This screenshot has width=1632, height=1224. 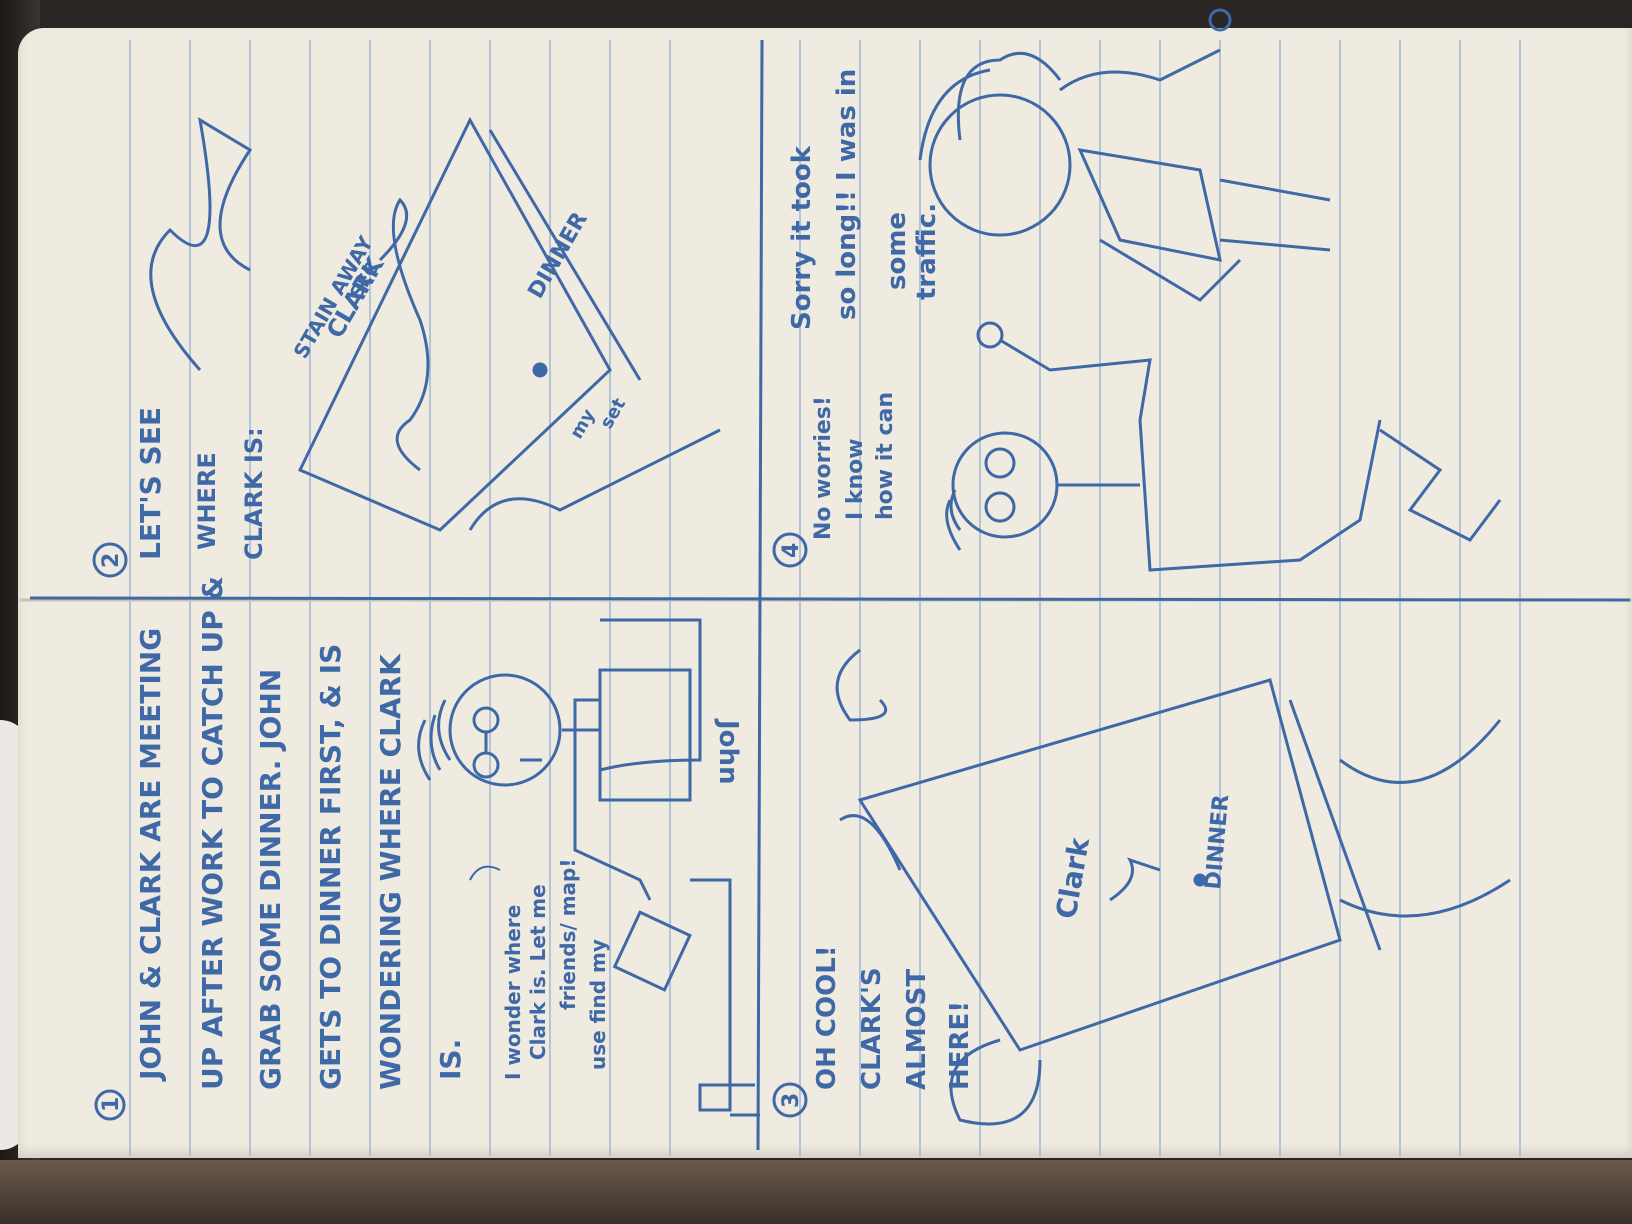 I want to click on panel-2-caption-line-3: CLARK IS:, so click(x=254, y=493).